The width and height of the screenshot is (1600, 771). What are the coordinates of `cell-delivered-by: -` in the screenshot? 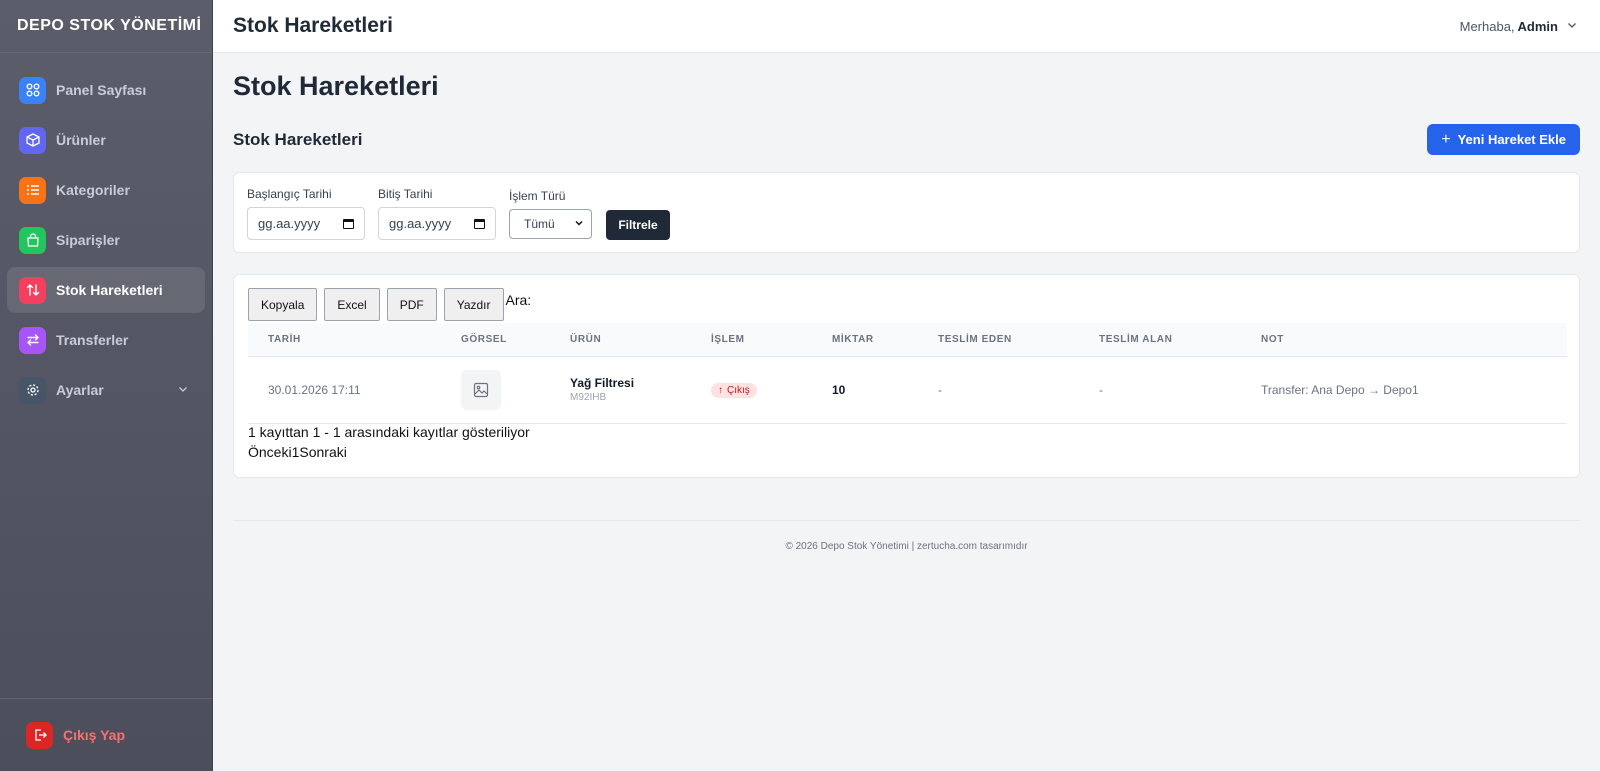 It's located at (940, 389).